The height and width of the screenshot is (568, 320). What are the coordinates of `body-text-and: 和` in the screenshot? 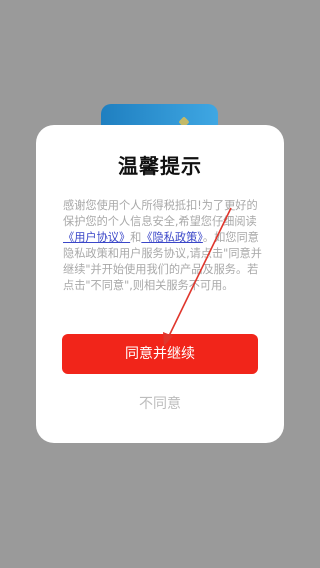 It's located at (136, 237).